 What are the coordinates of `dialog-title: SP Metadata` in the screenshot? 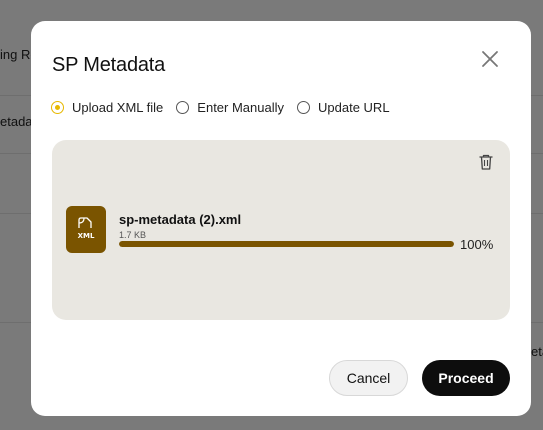 It's located at (109, 65).